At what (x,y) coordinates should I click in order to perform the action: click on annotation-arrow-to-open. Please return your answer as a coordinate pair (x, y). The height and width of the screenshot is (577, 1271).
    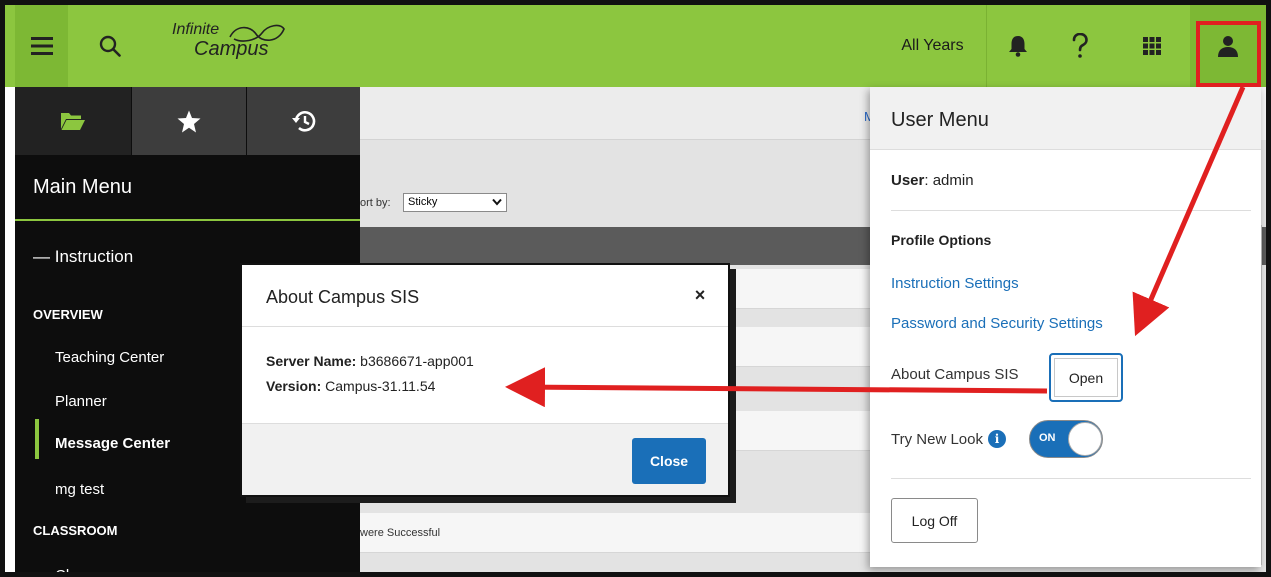
    Looking at the image, I should click on (1189, 211).